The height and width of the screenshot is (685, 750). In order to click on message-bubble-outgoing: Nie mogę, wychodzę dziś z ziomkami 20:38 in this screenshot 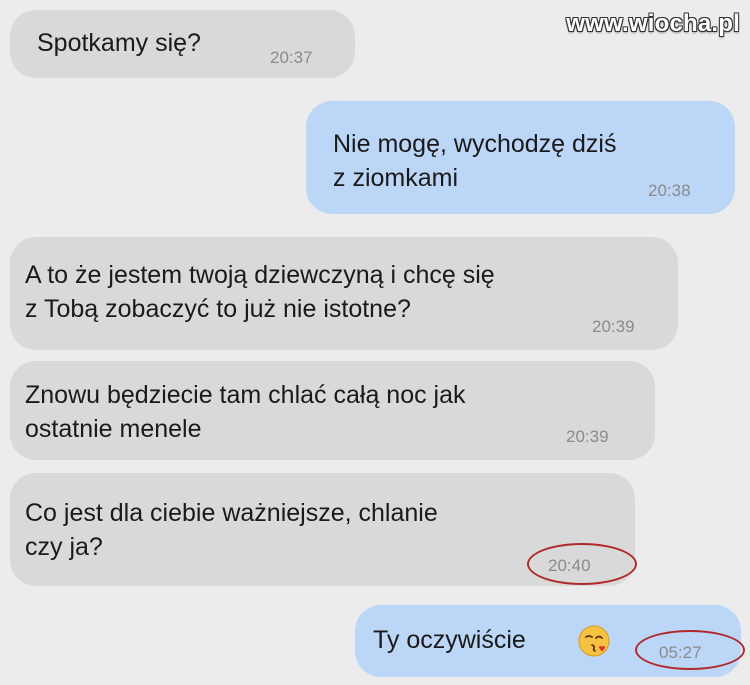, I will do `click(520, 157)`.